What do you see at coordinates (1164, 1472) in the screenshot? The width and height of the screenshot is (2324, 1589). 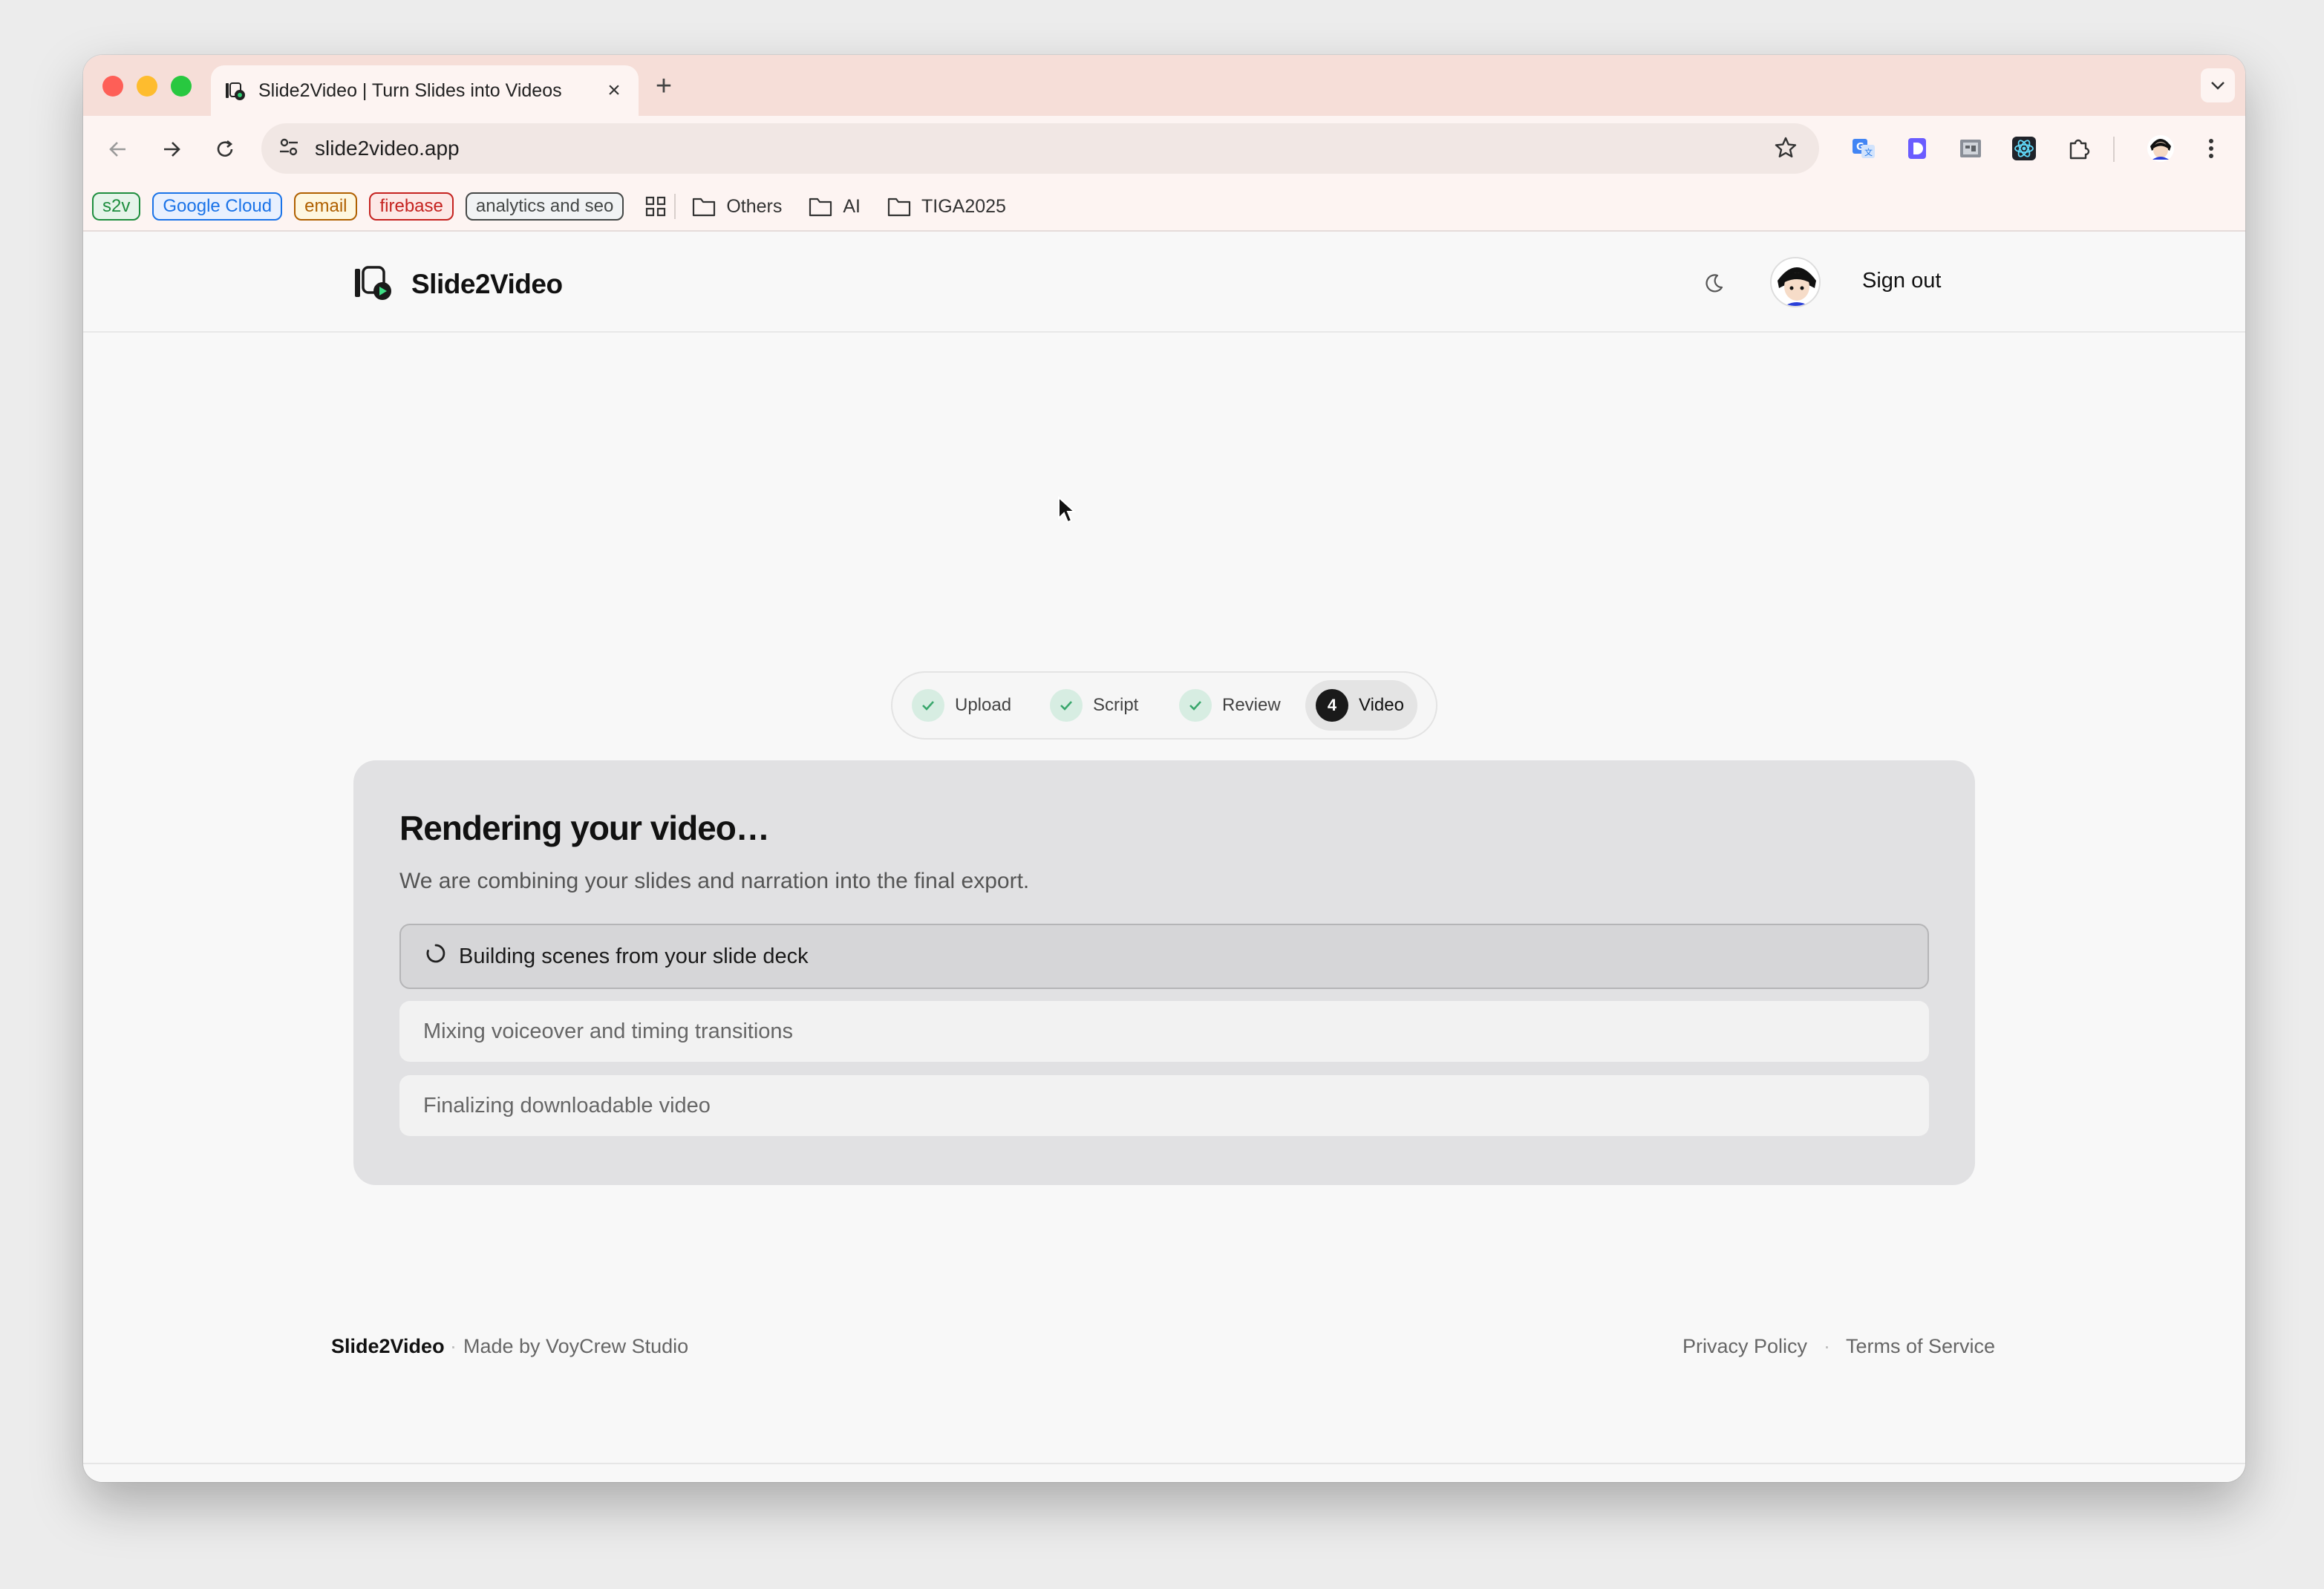 I see `page-footer` at bounding box center [1164, 1472].